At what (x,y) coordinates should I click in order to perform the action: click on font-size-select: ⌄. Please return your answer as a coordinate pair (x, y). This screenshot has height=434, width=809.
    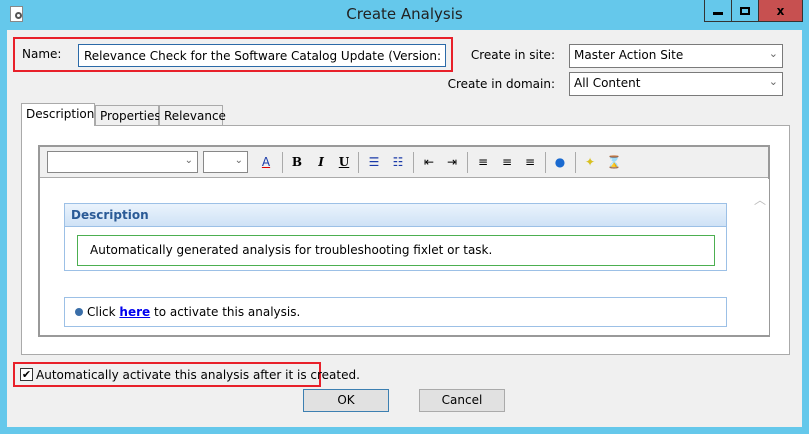
    Looking at the image, I should click on (225, 162).